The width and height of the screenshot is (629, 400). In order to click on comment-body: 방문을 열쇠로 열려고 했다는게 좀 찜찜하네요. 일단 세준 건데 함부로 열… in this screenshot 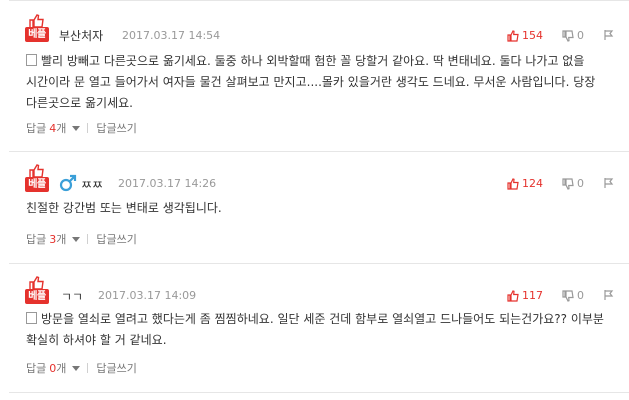, I will do `click(326, 330)`.